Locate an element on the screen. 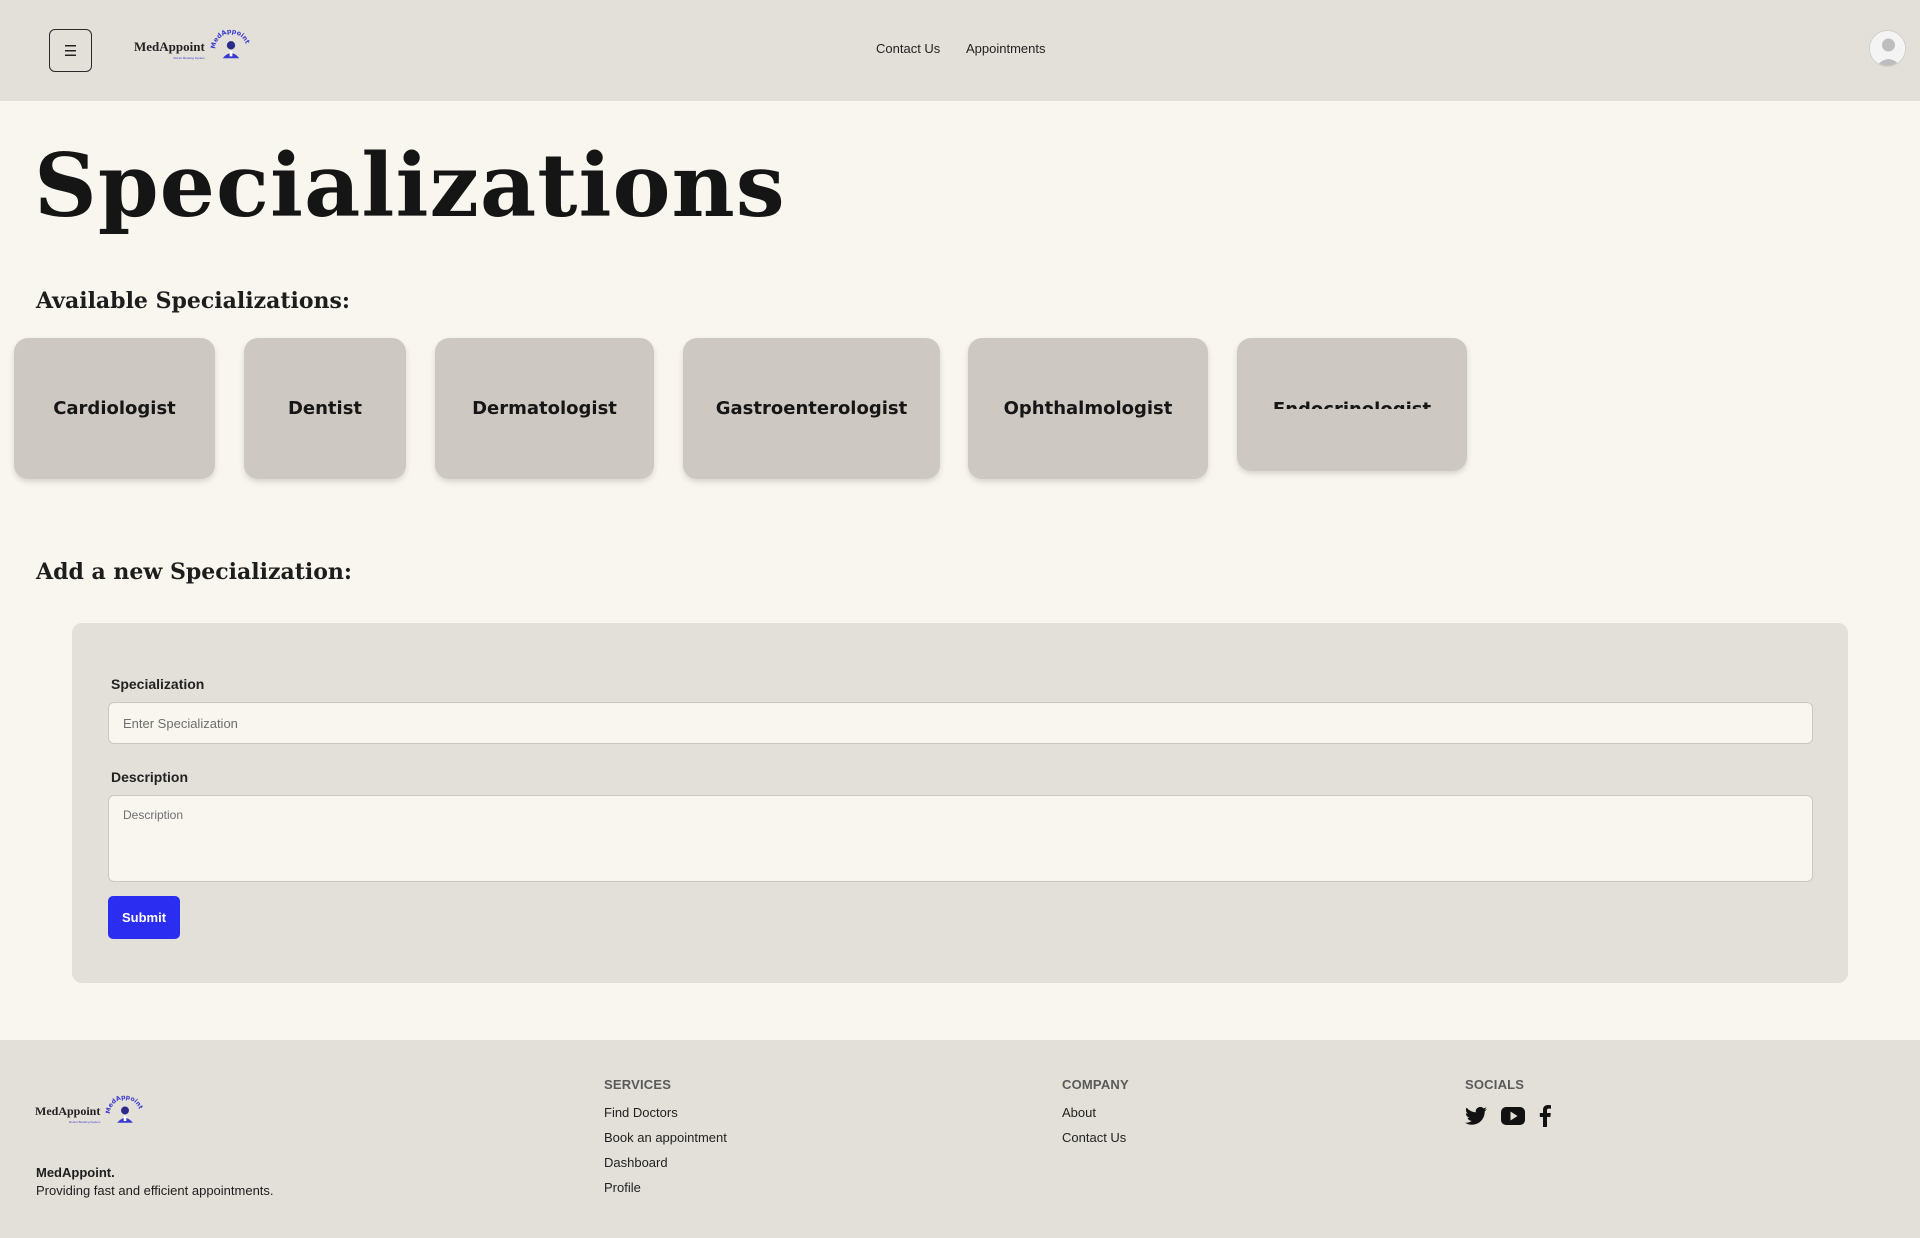  submit-button: Submit is located at coordinates (144, 917).